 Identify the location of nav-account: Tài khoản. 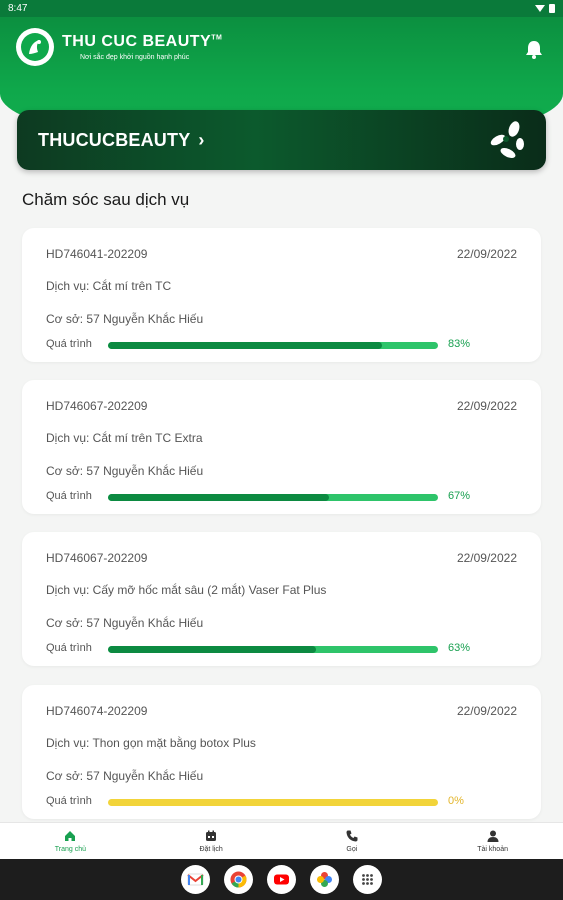
(492, 841).